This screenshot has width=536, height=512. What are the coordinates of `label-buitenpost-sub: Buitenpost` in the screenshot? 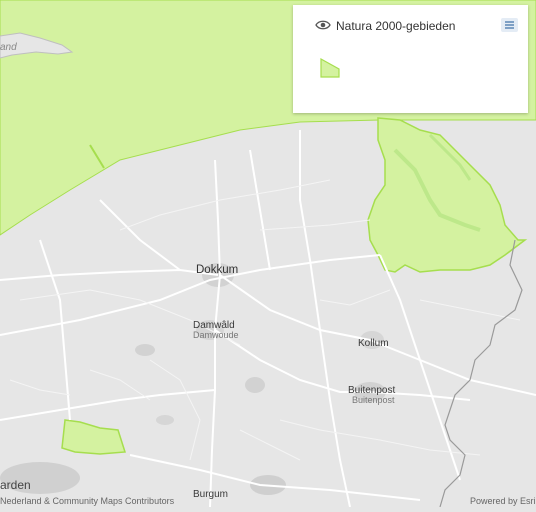 It's located at (373, 400).